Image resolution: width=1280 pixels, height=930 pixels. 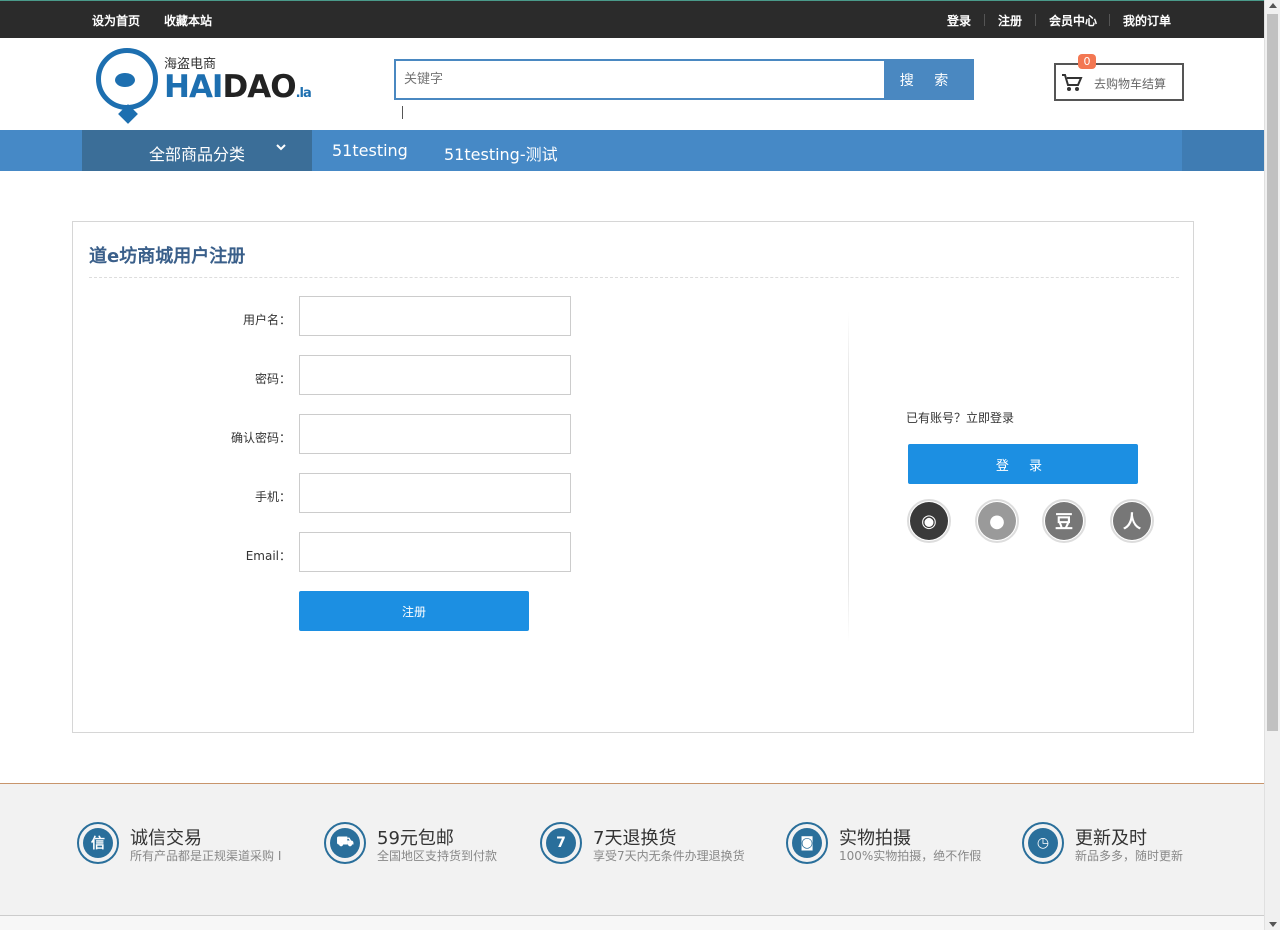 I want to click on pirate-logo-icon, so click(x=127, y=79).